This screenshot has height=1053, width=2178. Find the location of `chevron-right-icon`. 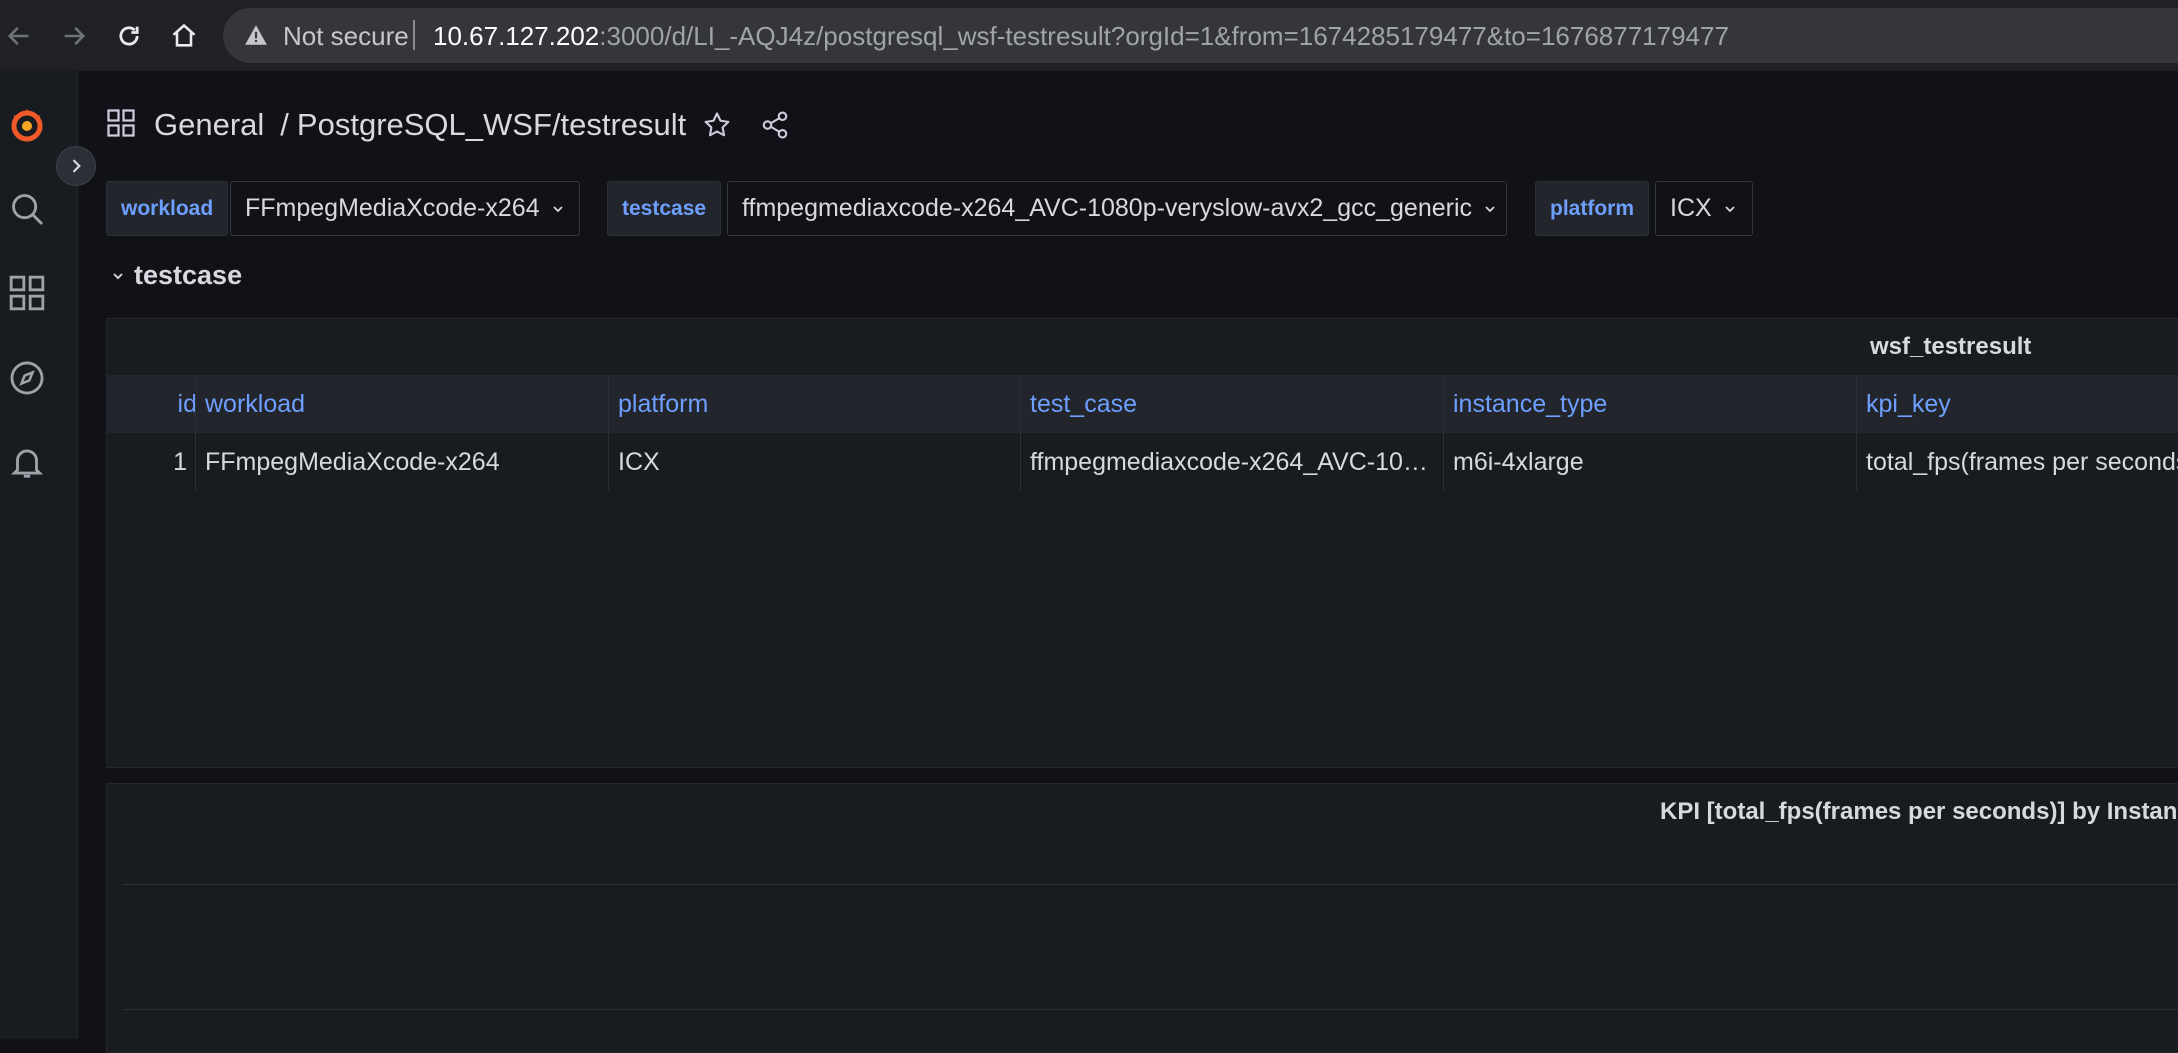

chevron-right-icon is located at coordinates (76, 166).